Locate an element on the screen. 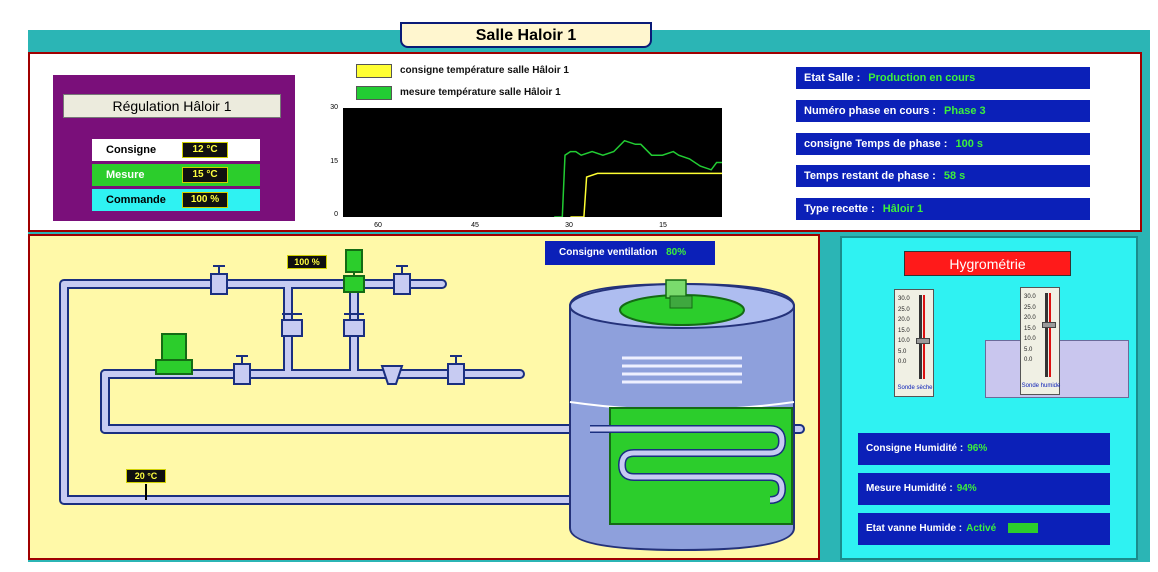 The image size is (1158, 572). commande-row: Commande is located at coordinates (176, 200).